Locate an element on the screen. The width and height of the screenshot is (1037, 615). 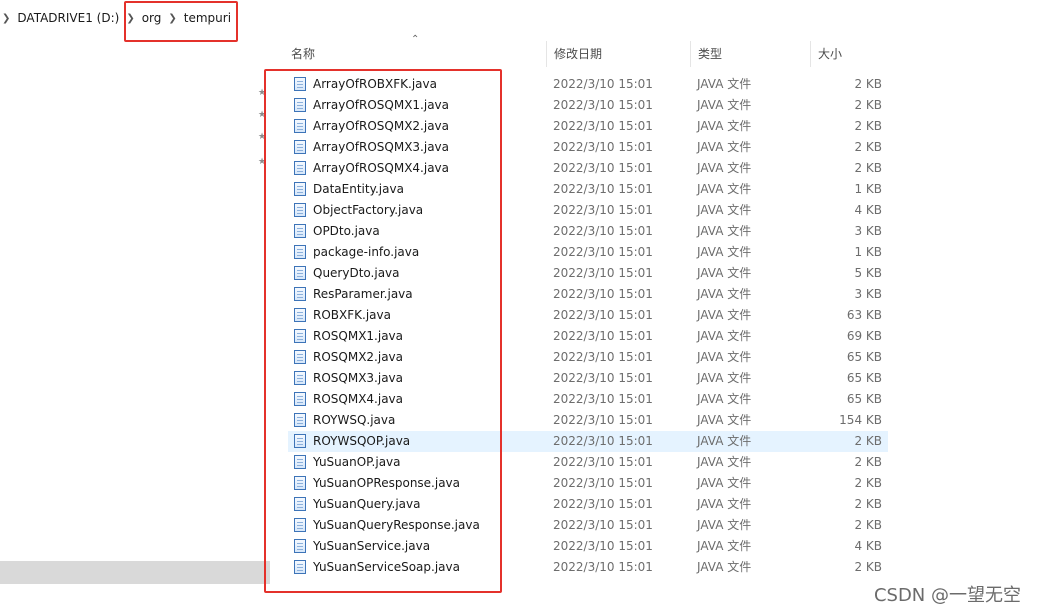
file-row: YuSuanOP.java 2022/3/10 15:01 JAVA 文件 2 KB is located at coordinates (588, 462).